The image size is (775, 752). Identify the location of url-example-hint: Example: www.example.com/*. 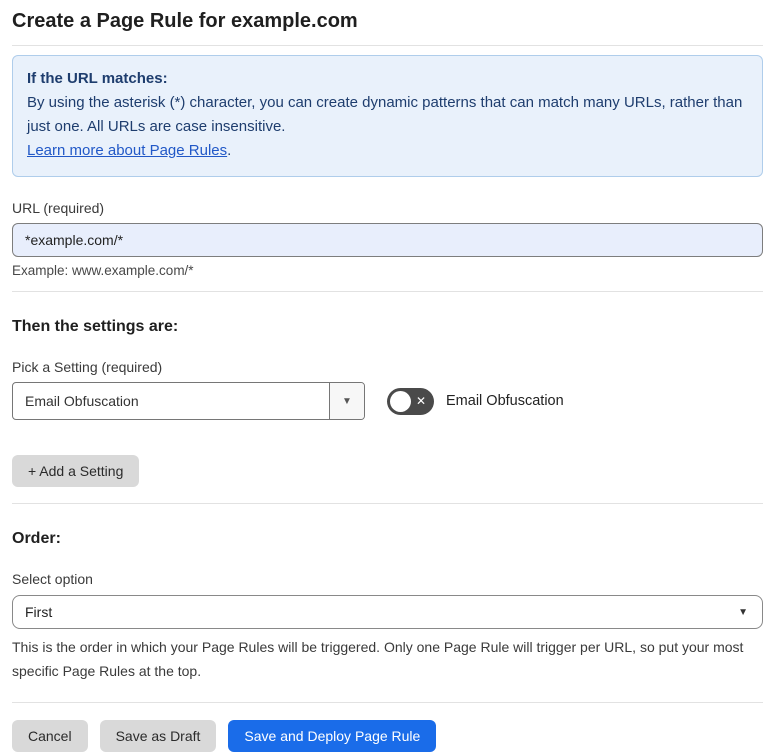
(103, 270).